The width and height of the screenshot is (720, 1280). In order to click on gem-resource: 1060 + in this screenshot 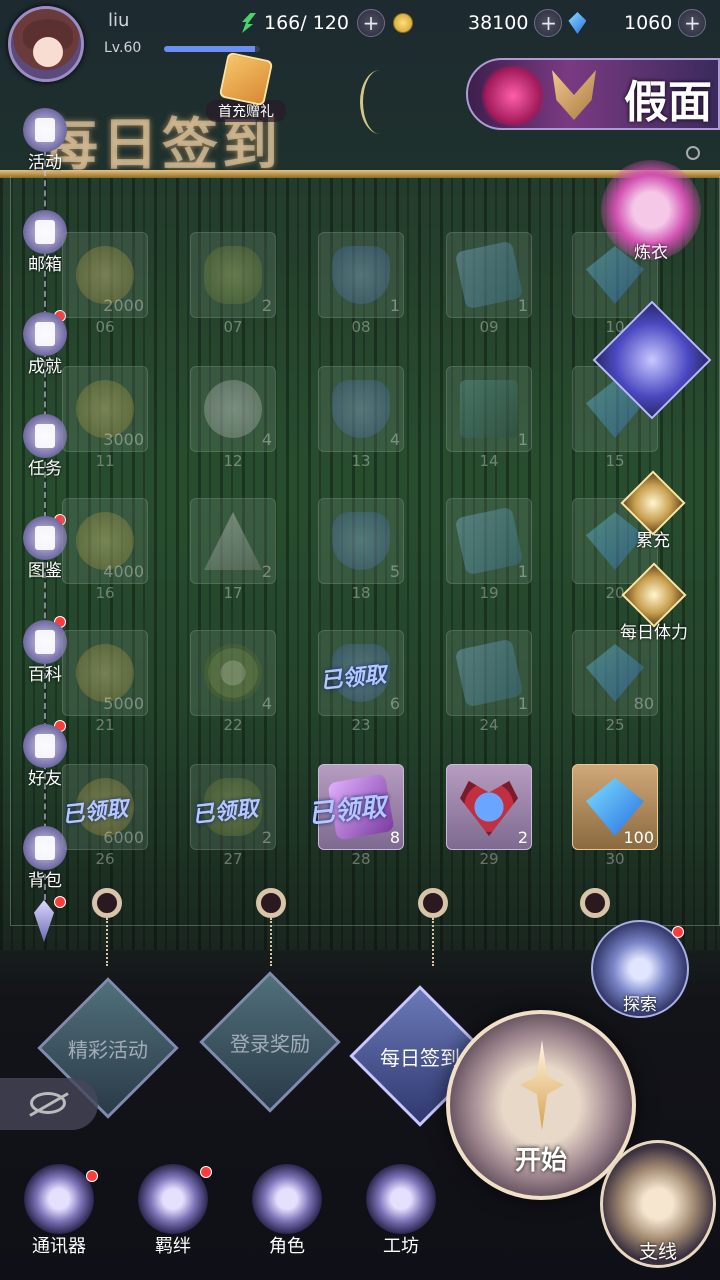, I will do `click(665, 23)`.